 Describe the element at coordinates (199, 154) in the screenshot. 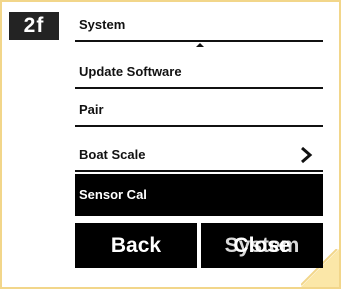

I see `menu-item-boat-scale: Boat Scale` at that location.